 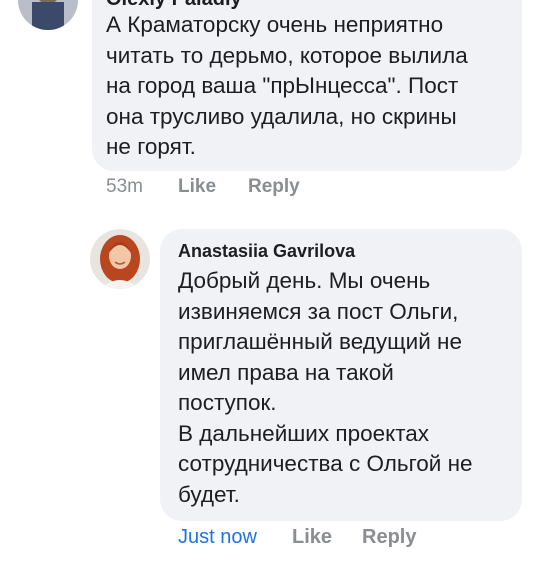 I want to click on comment-actions: 53m Like Reply, so click(x=203, y=187).